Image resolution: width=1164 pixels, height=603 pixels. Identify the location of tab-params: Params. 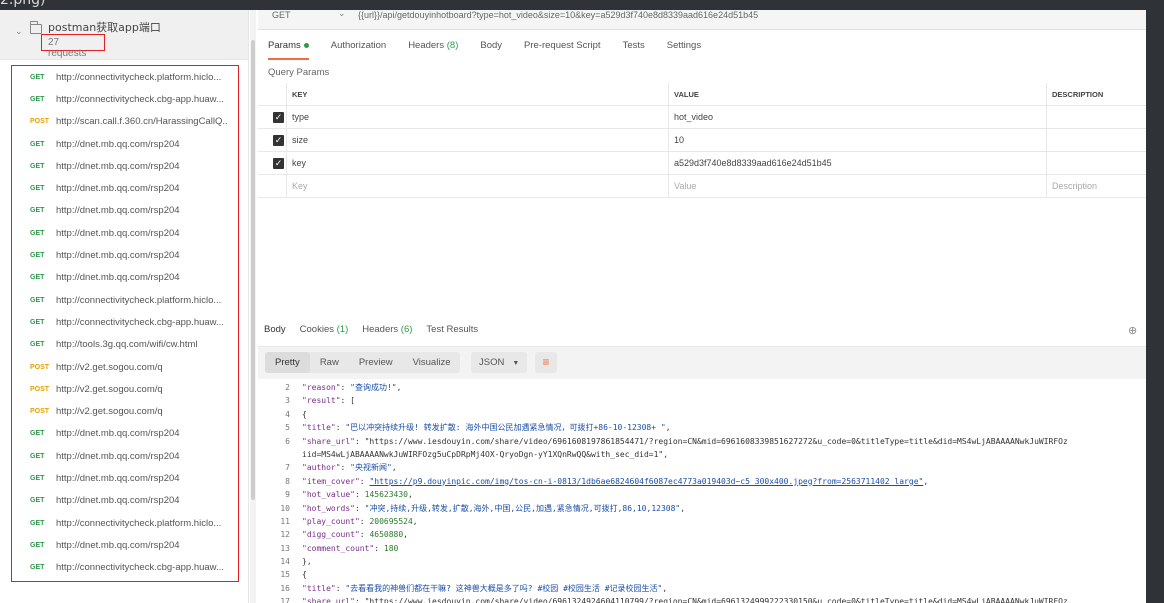
(288, 50).